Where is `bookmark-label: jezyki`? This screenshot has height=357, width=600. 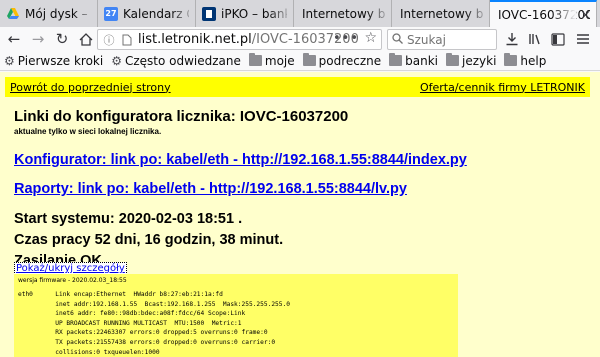 bookmark-label: jezyki is located at coordinates (479, 60).